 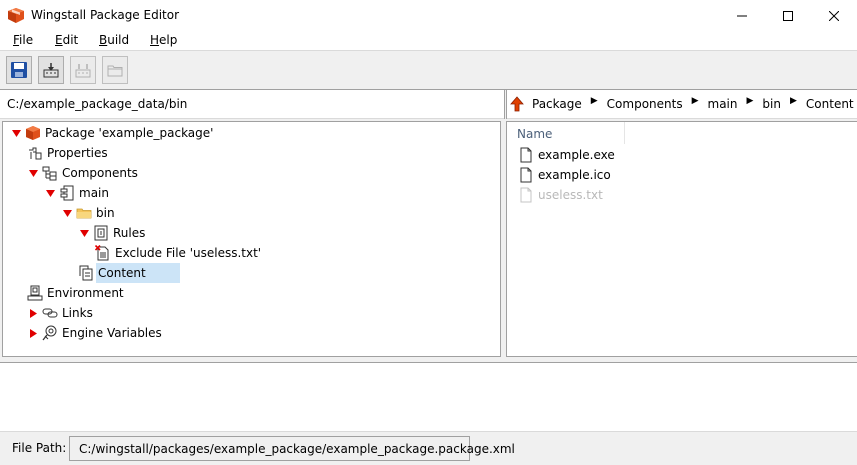 What do you see at coordinates (86, 273) in the screenshot?
I see `content-icon` at bounding box center [86, 273].